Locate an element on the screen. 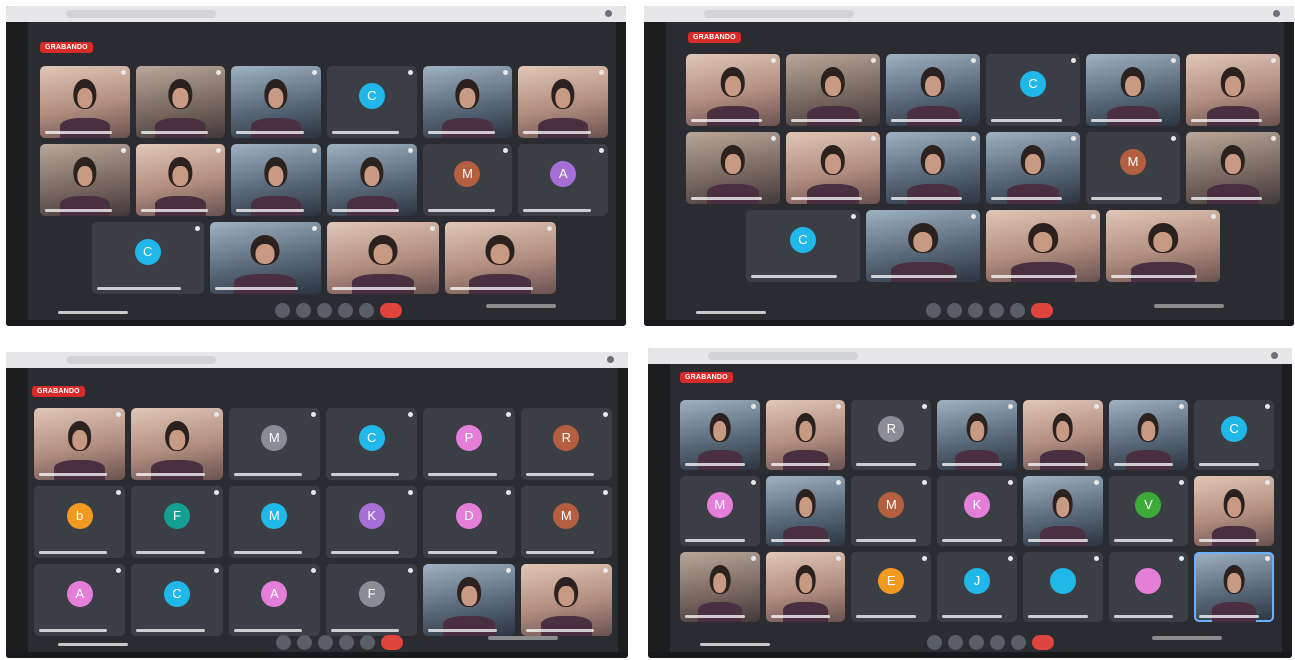  participant-tile: J is located at coordinates (977, 587).